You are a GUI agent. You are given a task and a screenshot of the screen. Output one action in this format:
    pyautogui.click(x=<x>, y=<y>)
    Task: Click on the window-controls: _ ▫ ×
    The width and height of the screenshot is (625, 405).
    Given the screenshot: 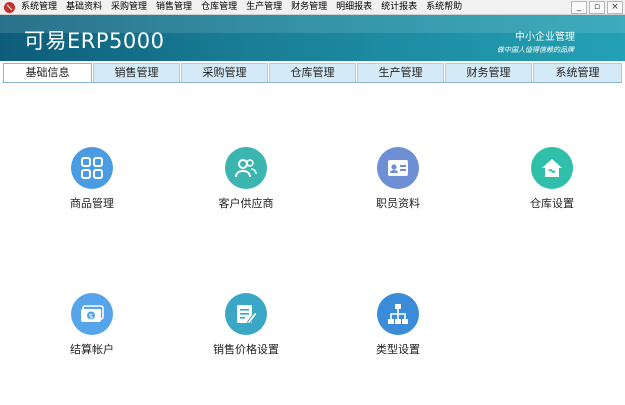 What is the action you would take?
    pyautogui.click(x=597, y=7)
    